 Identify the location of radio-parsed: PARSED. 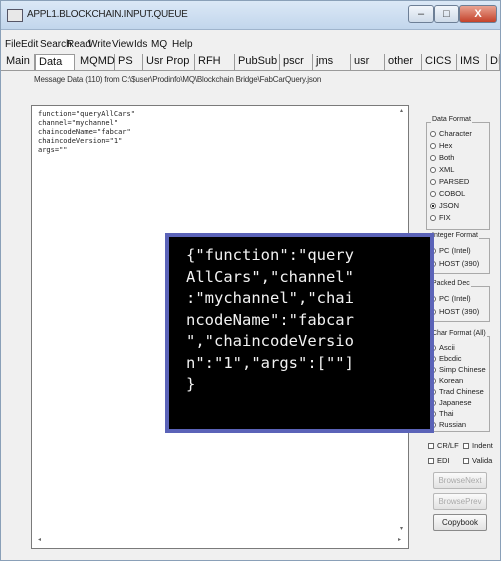
(449, 181).